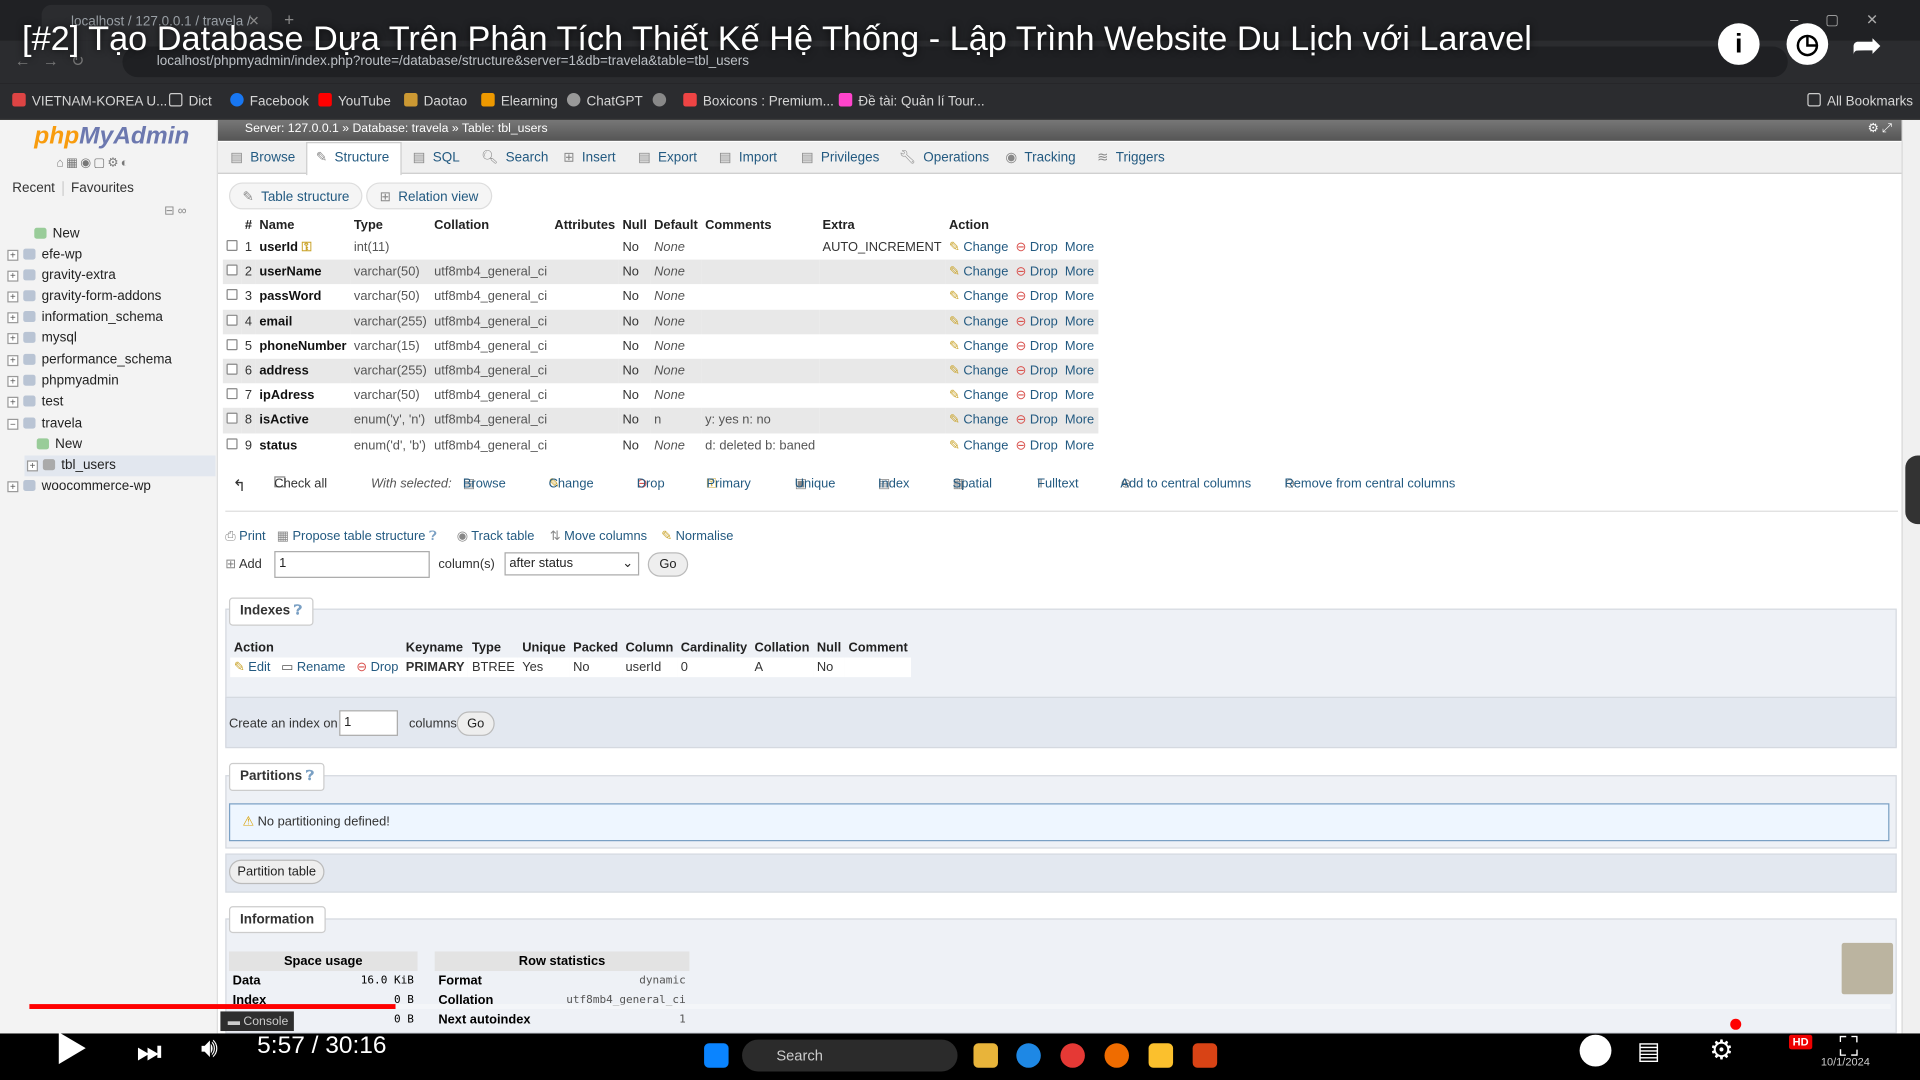  Describe the element at coordinates (496, 536) in the screenshot. I see `track-table-link: ◉ Track table` at that location.